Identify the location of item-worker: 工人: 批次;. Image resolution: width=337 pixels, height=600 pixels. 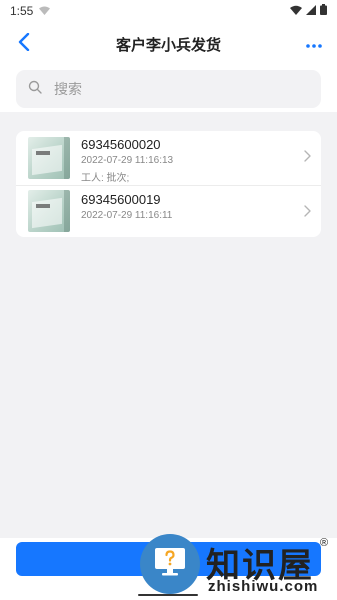
(105, 178).